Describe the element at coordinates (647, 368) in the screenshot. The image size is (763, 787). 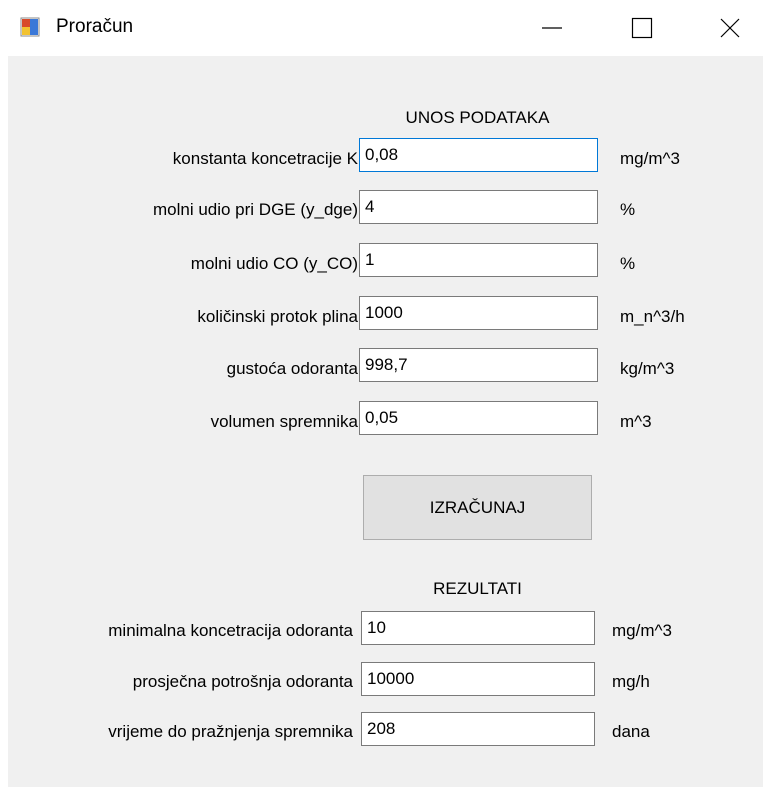
I see `unit-gustoca-odoranta: kg/m^3` at that location.